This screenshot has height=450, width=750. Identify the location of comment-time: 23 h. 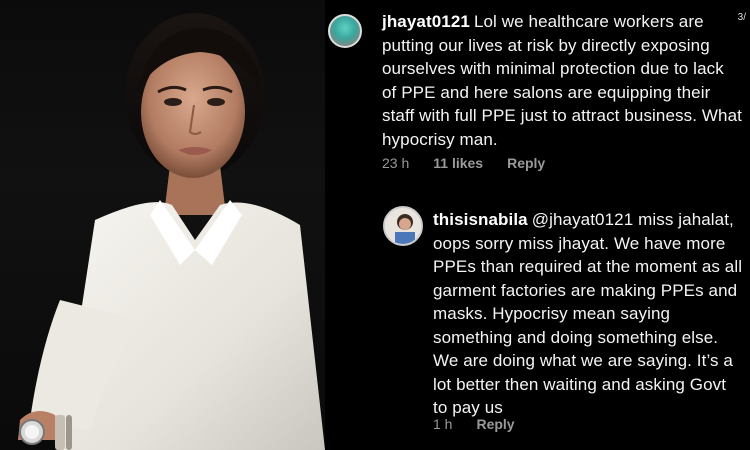
(396, 163).